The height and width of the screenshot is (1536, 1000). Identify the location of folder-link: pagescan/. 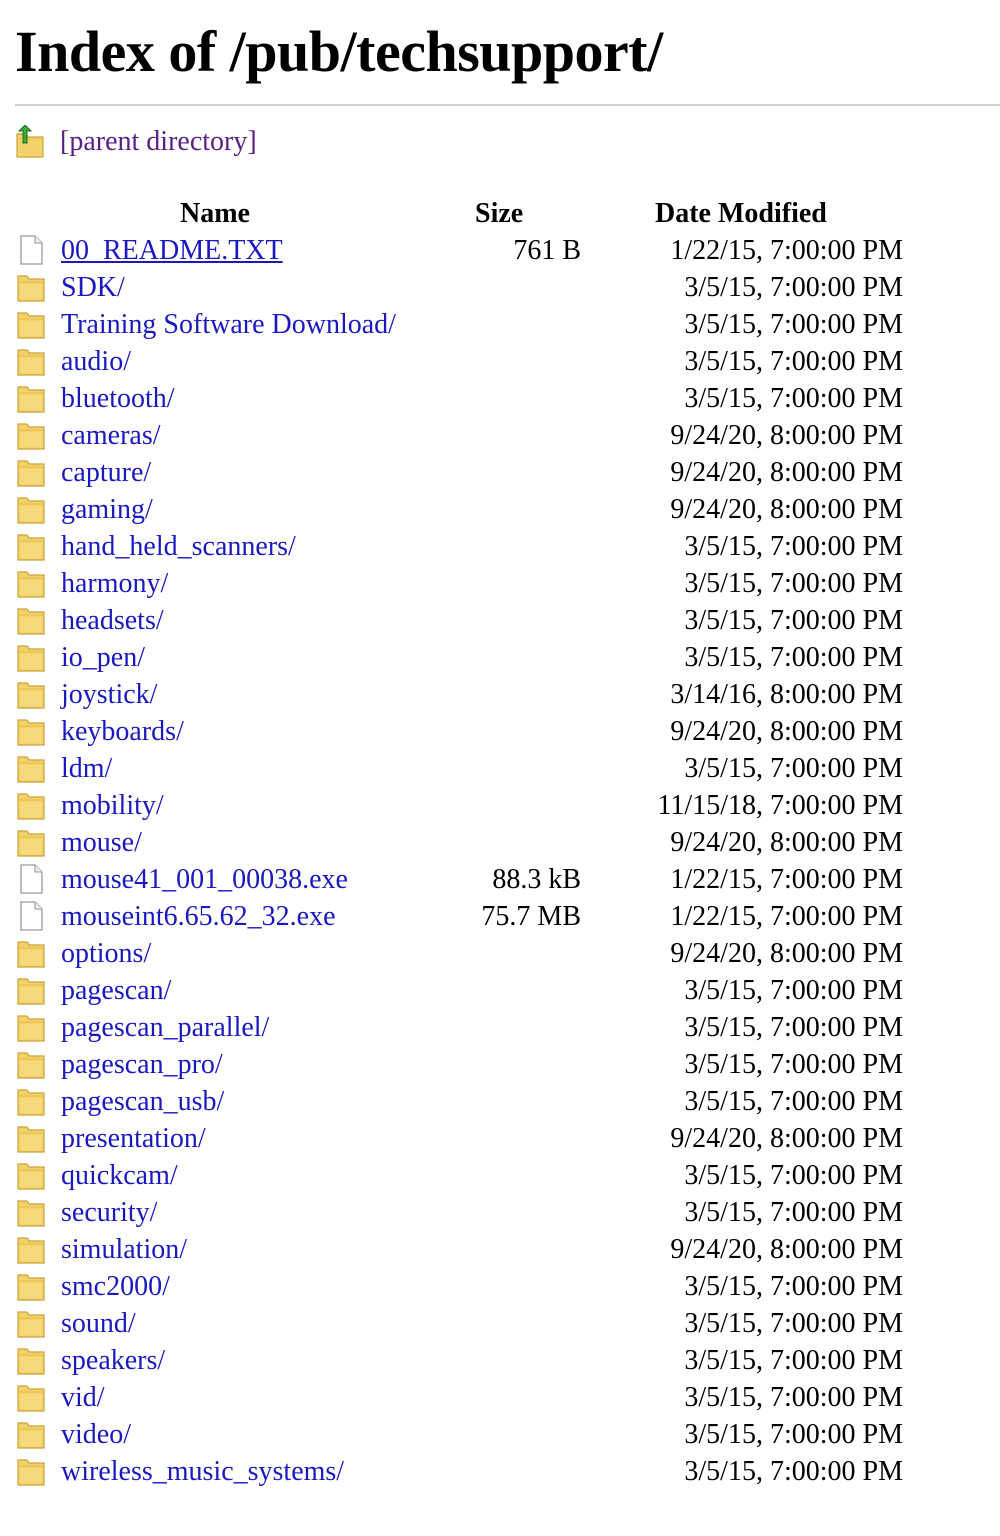
(116, 990).